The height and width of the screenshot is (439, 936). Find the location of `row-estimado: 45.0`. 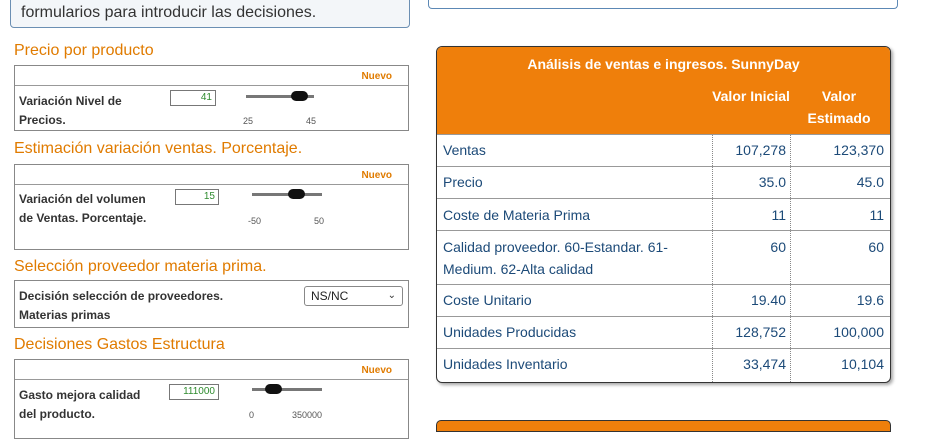

row-estimado: 45.0 is located at coordinates (870, 182).